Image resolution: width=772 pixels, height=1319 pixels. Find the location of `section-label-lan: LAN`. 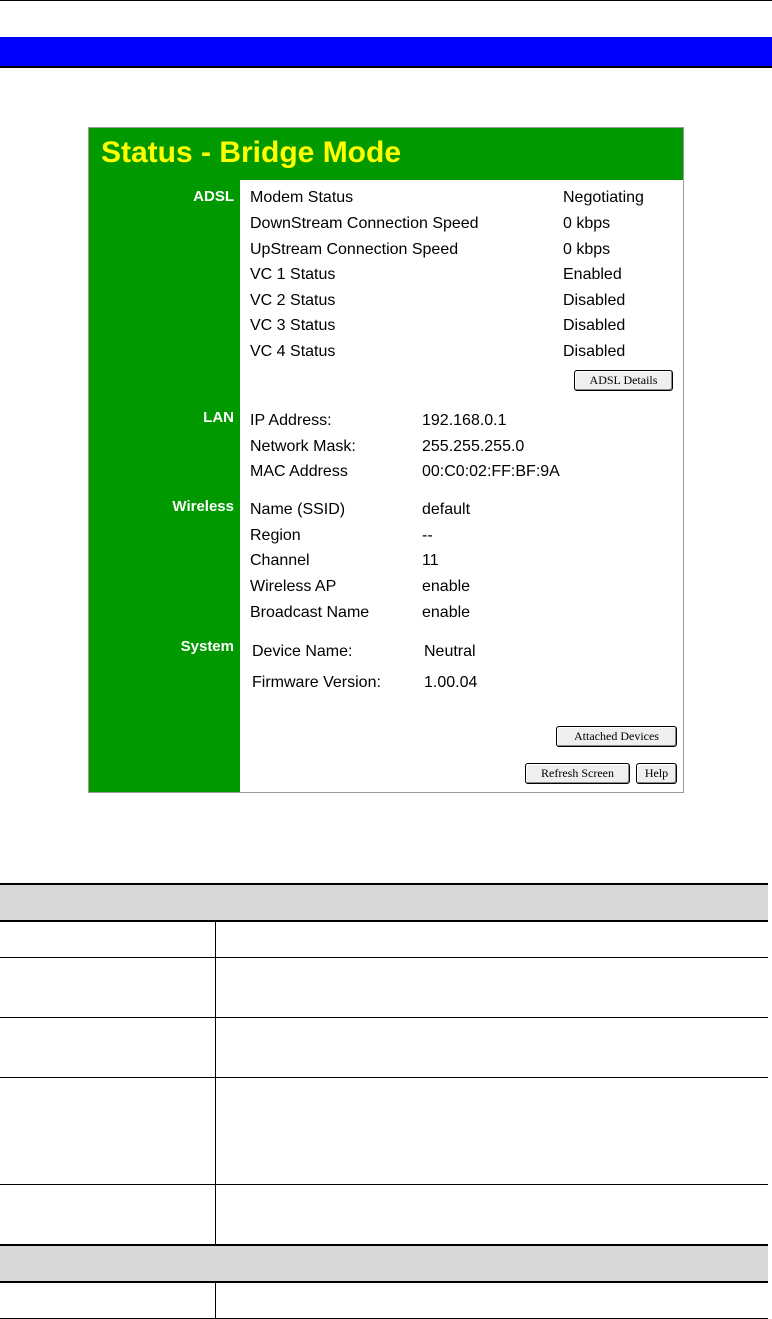

section-label-lan: LAN is located at coordinates (218, 417).